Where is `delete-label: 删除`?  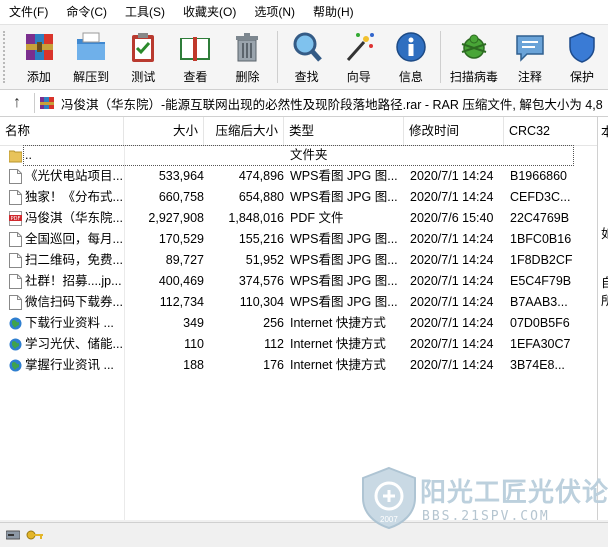 delete-label: 删除 is located at coordinates (247, 77).